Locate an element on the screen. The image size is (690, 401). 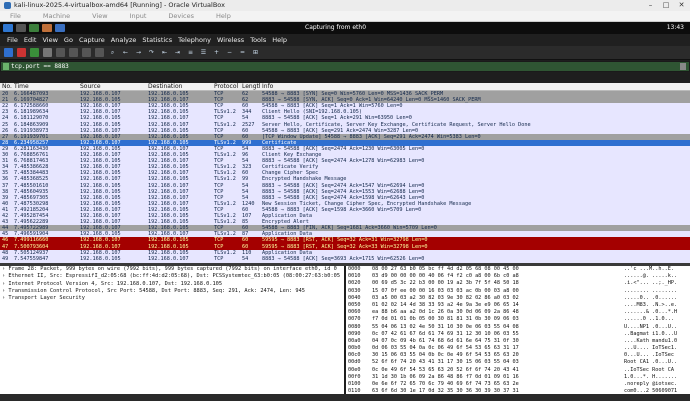
vbox-menu-file: File is located at coordinates (16, 16).